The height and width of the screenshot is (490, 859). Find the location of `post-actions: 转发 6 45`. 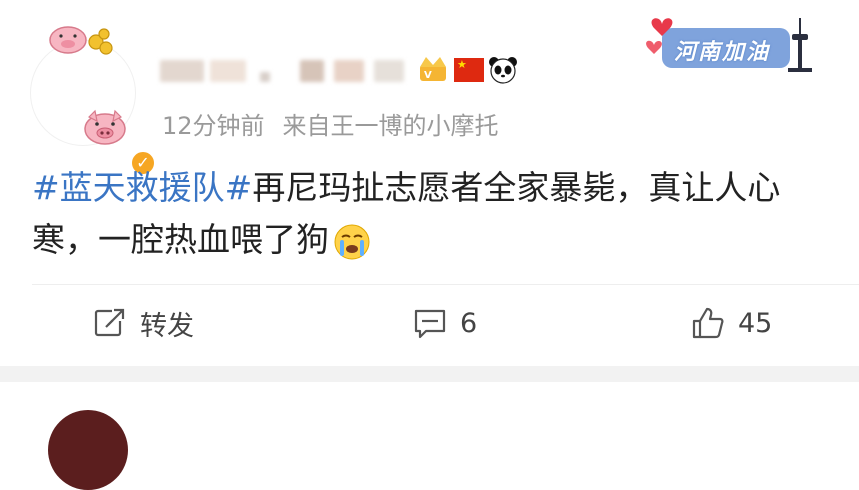

post-actions: 转发 6 45 is located at coordinates (429, 323).